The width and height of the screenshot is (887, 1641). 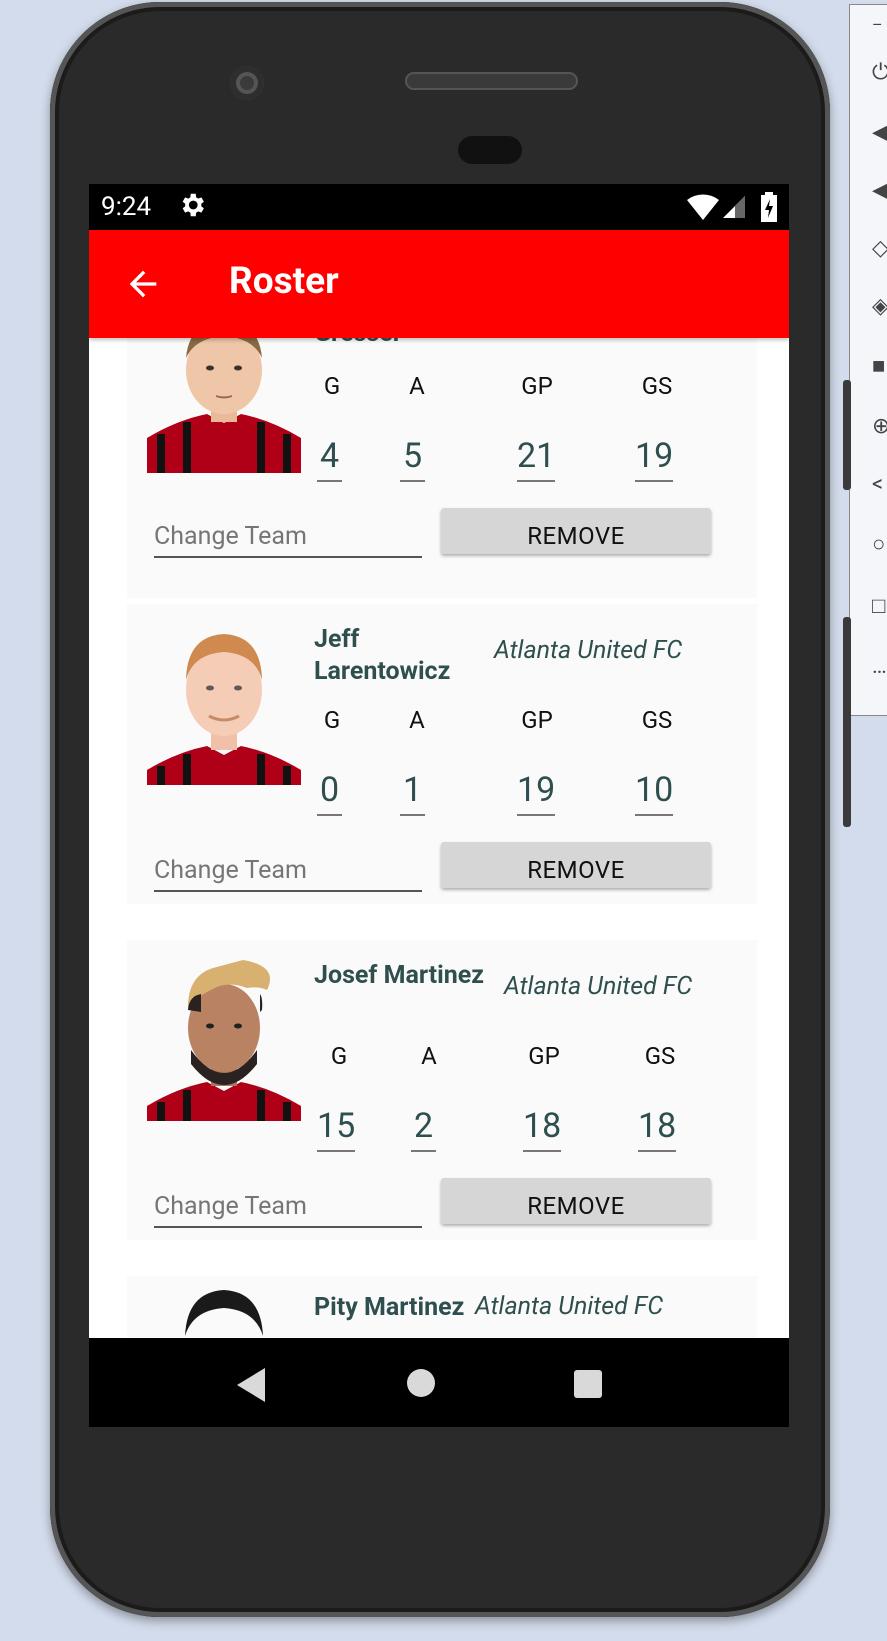 What do you see at coordinates (879, 249) in the screenshot?
I see `rotate-left-icon: ◇` at bounding box center [879, 249].